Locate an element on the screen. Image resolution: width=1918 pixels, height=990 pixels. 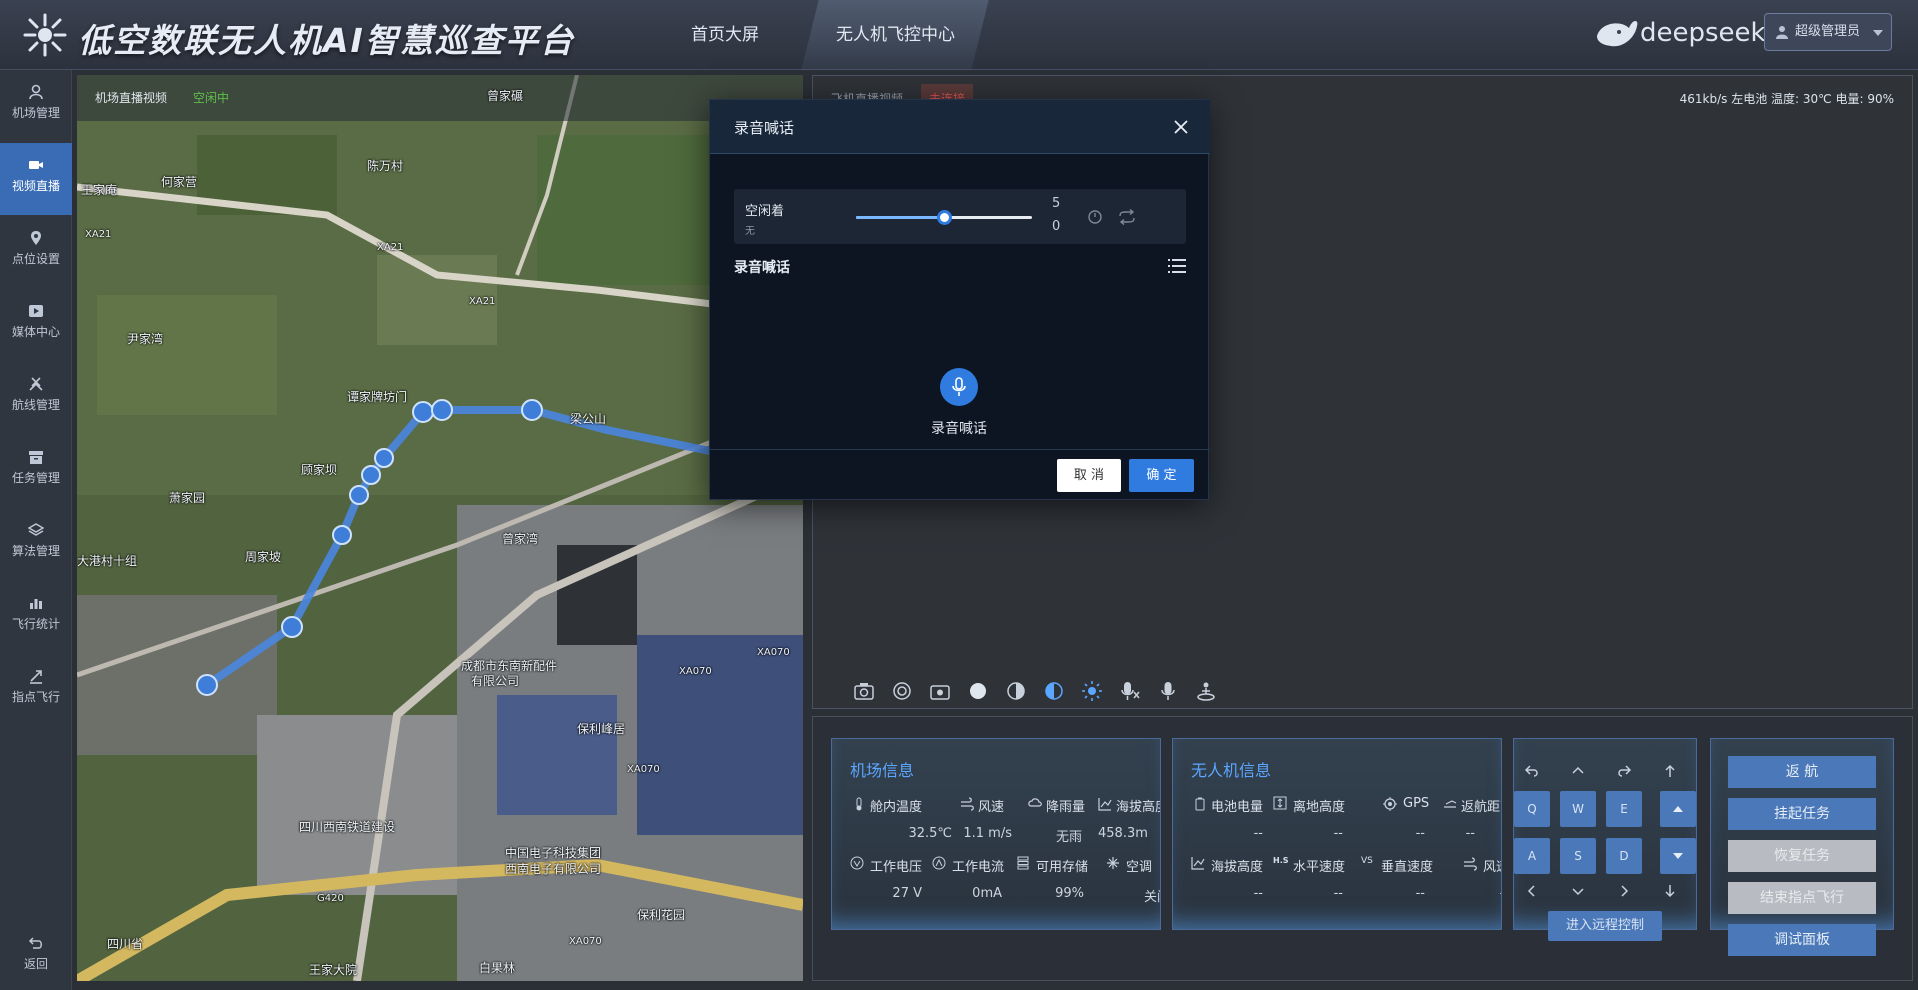
camera-icon is located at coordinates (940, 691).